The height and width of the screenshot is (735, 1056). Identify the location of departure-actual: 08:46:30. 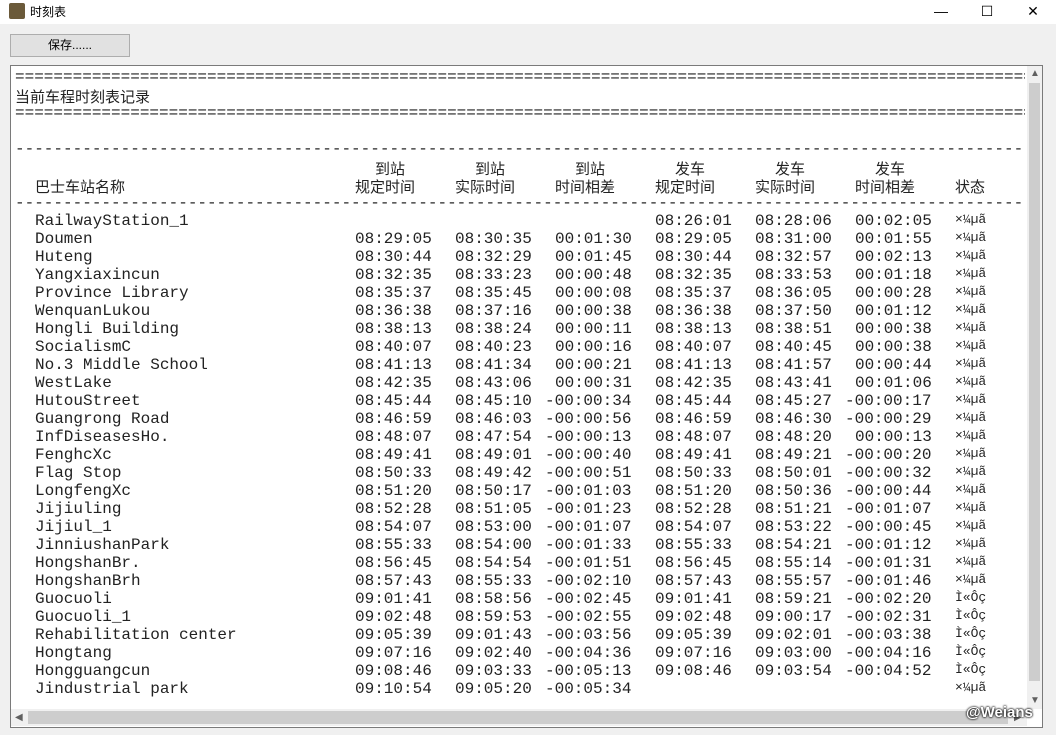
(793, 419).